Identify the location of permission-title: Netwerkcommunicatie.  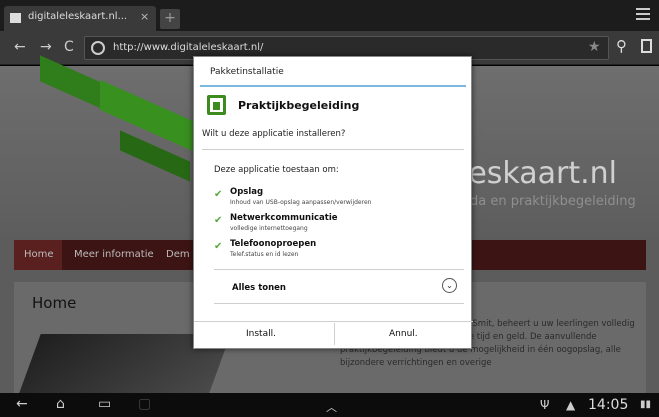
(284, 218).